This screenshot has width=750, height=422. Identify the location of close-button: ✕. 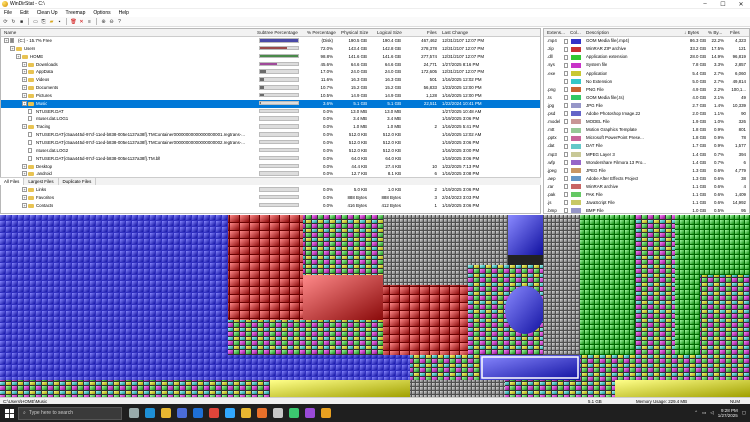
(741, 4).